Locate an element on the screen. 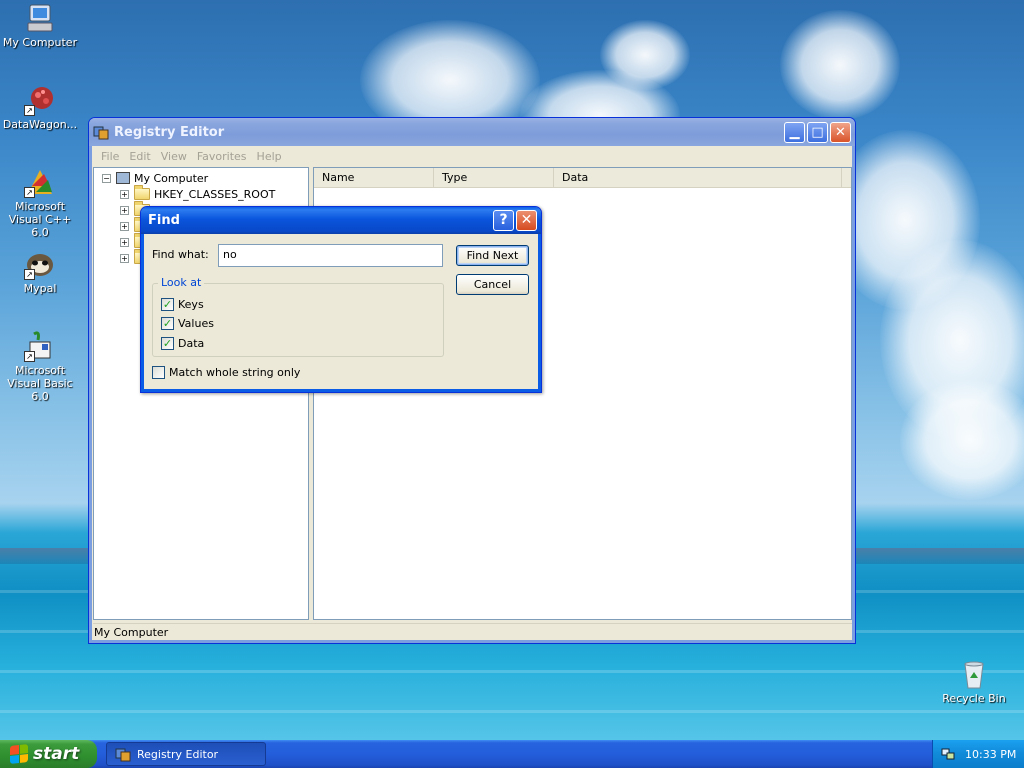 The image size is (1024, 768). windows-logo-icon is located at coordinates (19, 754).